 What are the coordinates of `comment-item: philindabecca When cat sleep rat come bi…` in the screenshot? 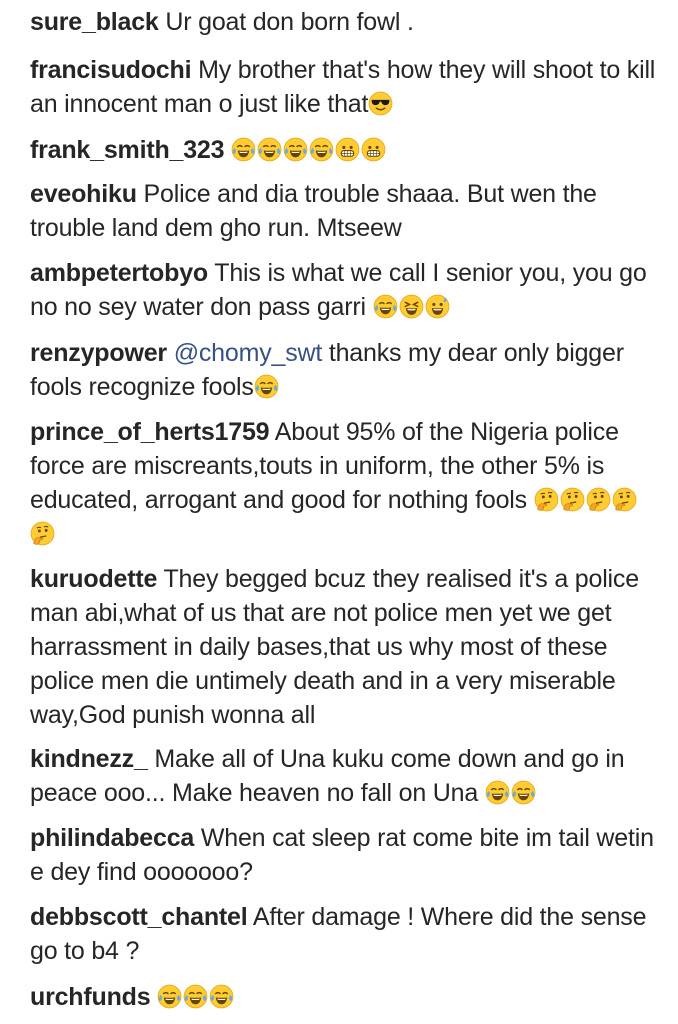 It's located at (345, 855).